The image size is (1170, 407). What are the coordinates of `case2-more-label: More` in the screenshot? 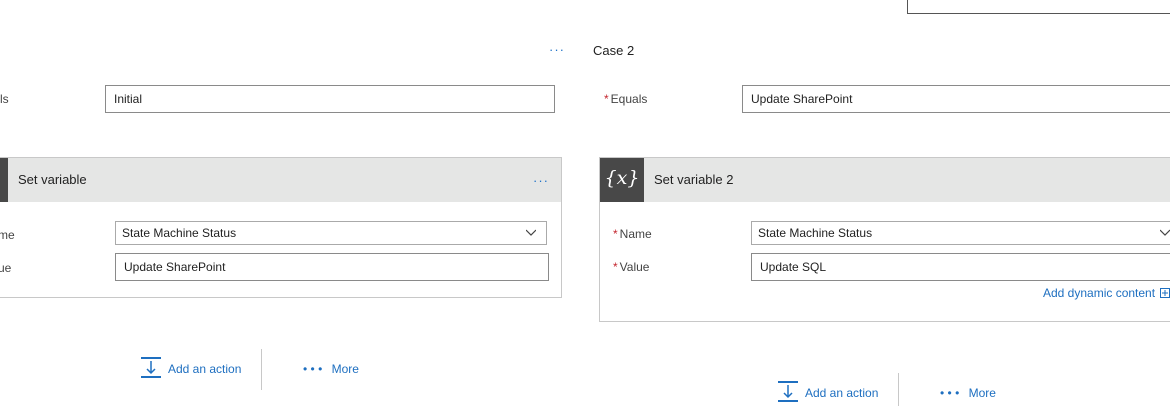 It's located at (982, 393).